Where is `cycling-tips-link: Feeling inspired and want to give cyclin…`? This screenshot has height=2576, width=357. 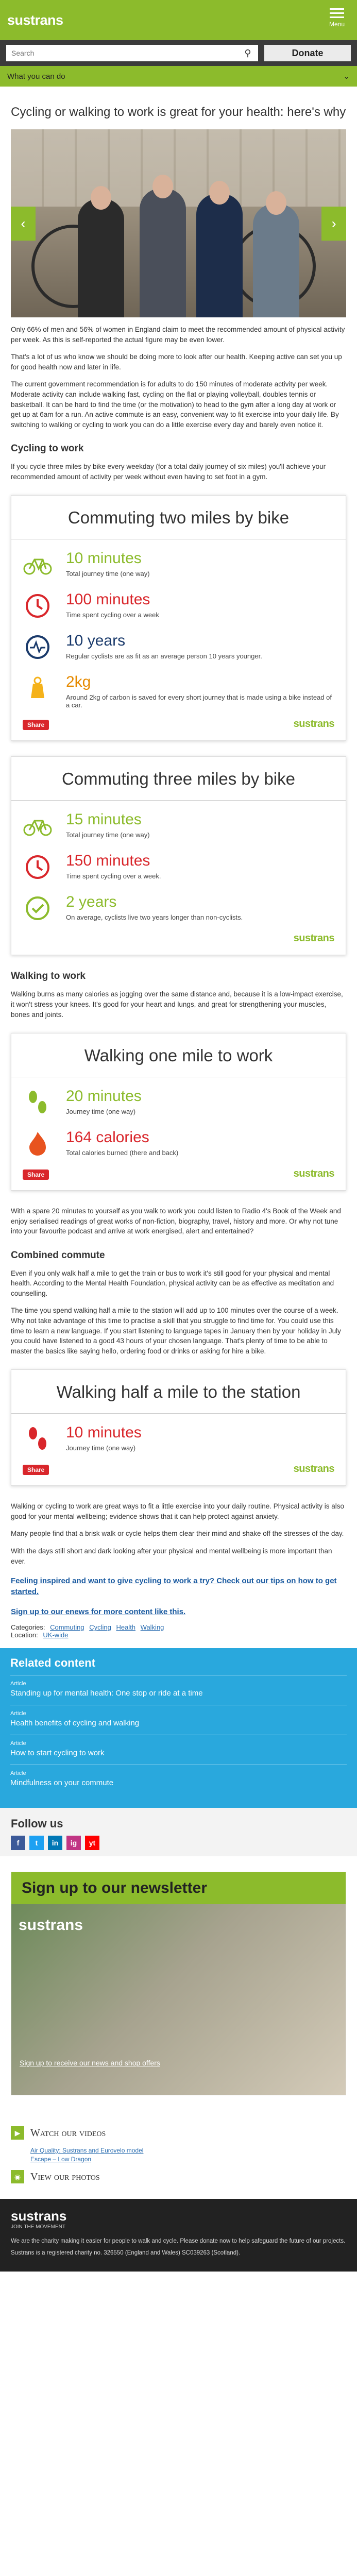
cycling-tips-link: Feeling inspired and want to give cyclin… is located at coordinates (178, 1586).